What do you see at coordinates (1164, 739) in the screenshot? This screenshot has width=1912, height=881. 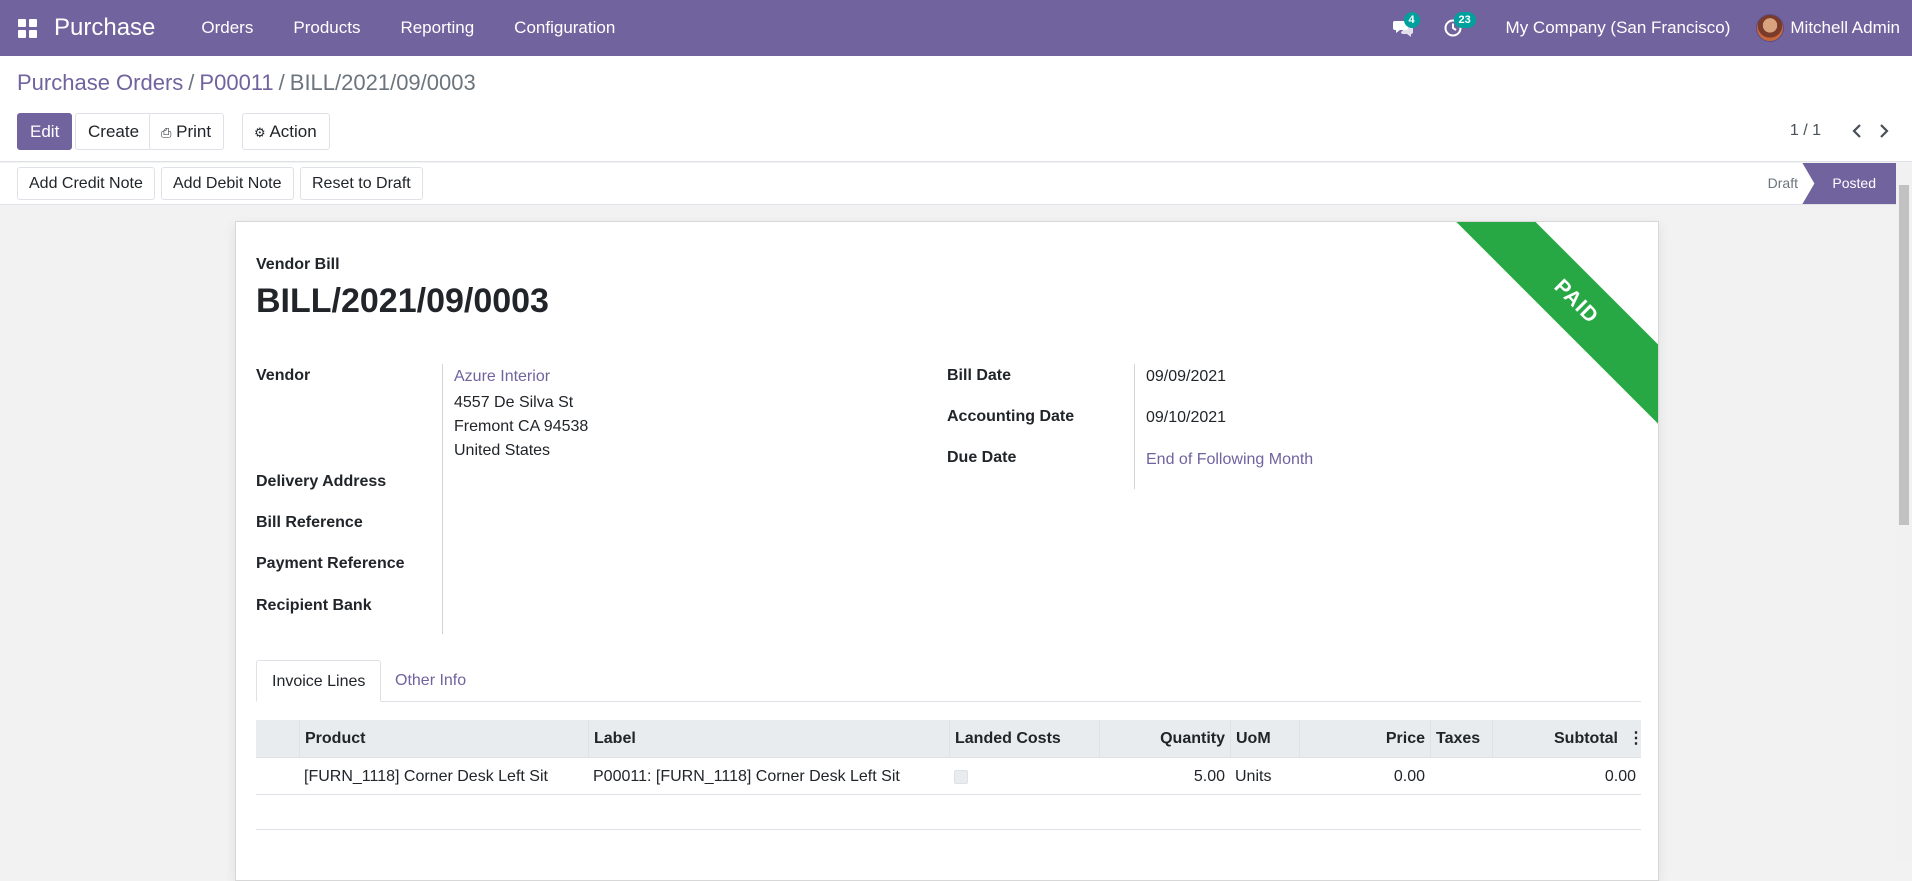 I see `column-quantity: Quantity` at bounding box center [1164, 739].